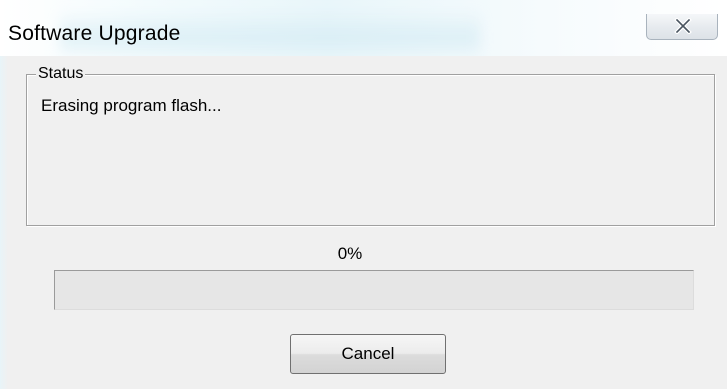 The image size is (727, 389). I want to click on progress-percent-label: 0%, so click(350, 253).